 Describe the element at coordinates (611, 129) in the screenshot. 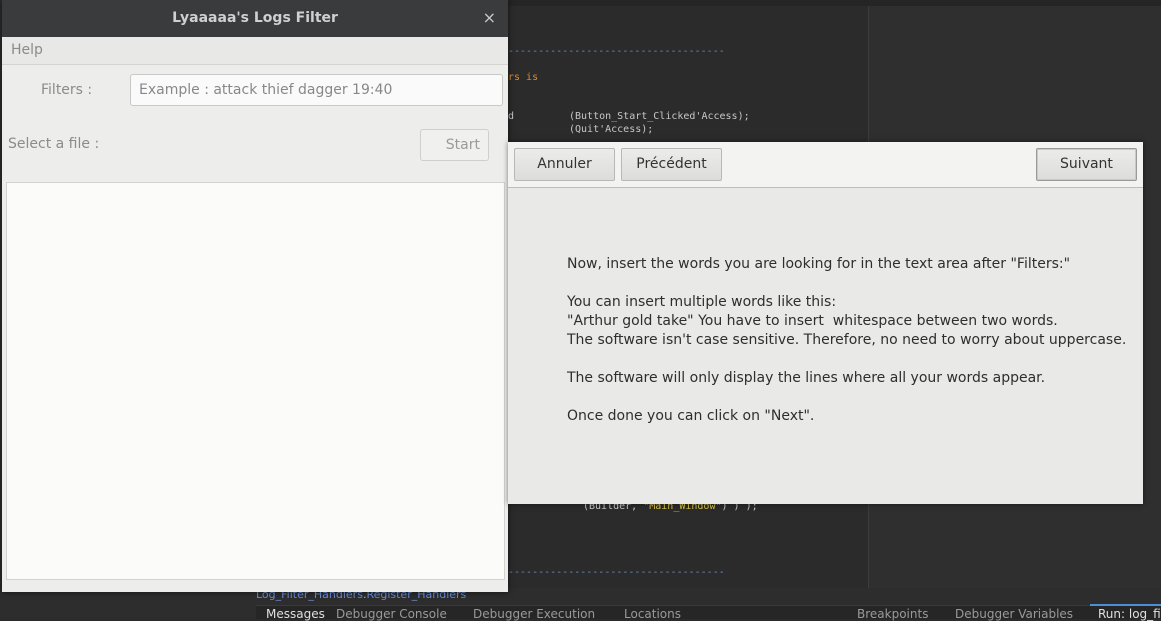

I see `code-line-quit: (Quit'Access);` at that location.